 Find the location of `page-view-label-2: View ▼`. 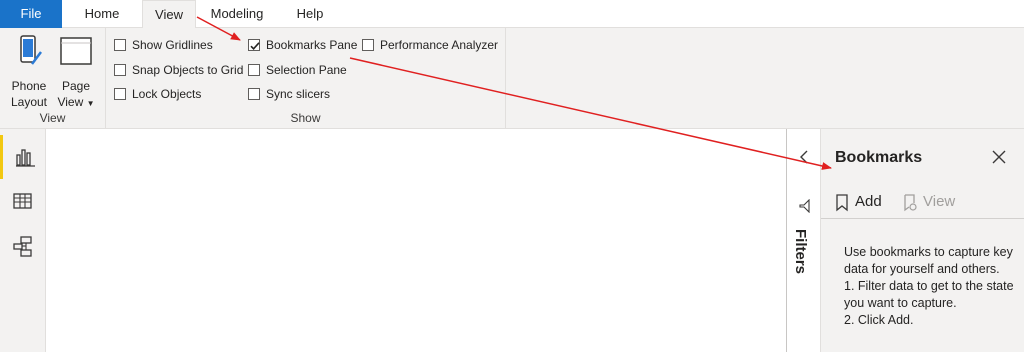

page-view-label-2: View ▼ is located at coordinates (76, 102).